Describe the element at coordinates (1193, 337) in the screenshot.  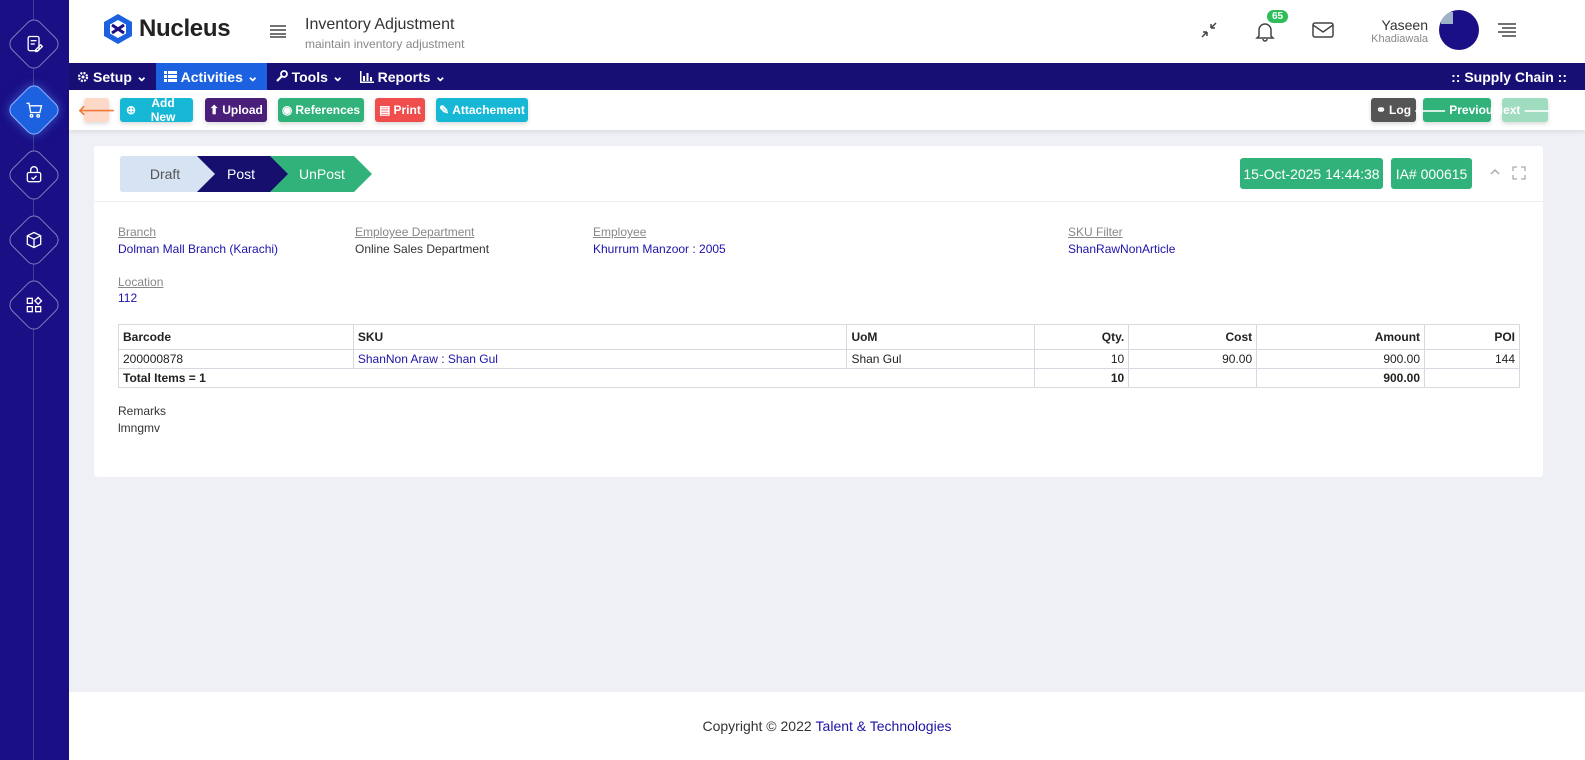
I see `col-cost: Cost` at that location.